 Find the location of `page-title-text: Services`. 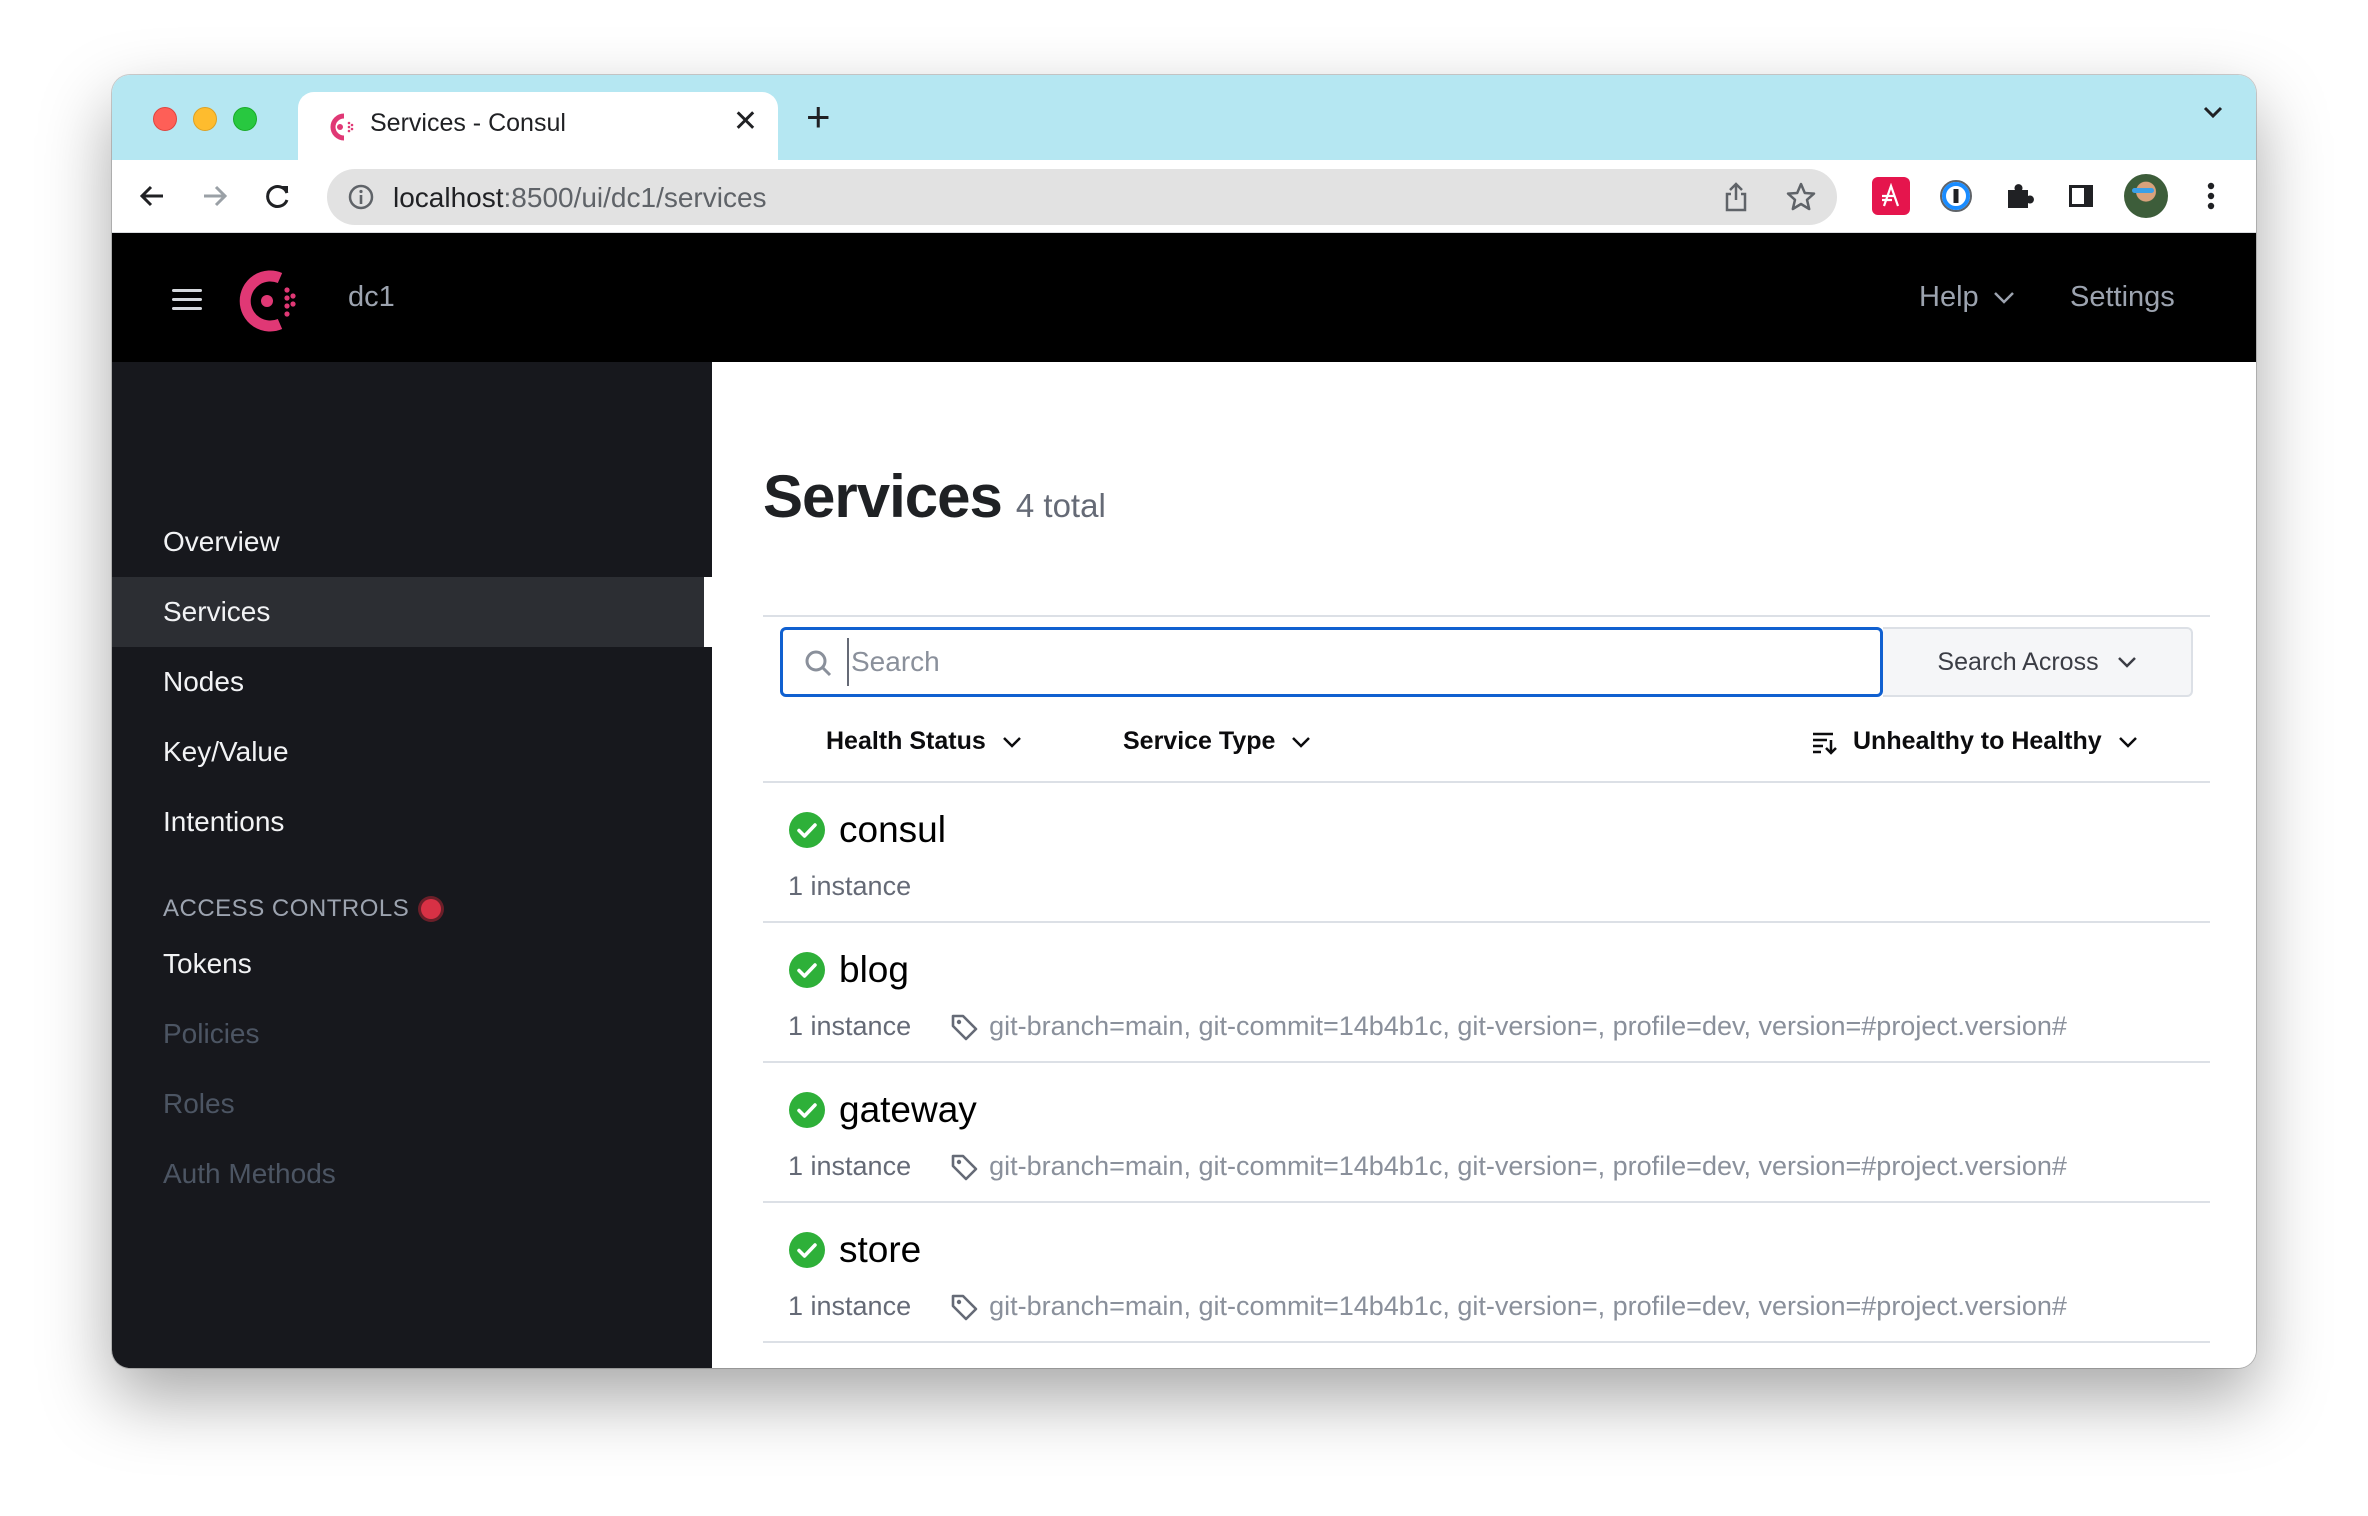

page-title-text: Services is located at coordinates (883, 496).